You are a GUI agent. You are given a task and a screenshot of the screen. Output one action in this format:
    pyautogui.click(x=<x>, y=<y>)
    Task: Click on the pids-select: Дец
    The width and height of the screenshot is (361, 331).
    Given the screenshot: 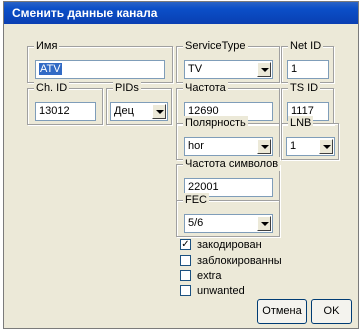 What is the action you would take?
    pyautogui.click(x=139, y=111)
    